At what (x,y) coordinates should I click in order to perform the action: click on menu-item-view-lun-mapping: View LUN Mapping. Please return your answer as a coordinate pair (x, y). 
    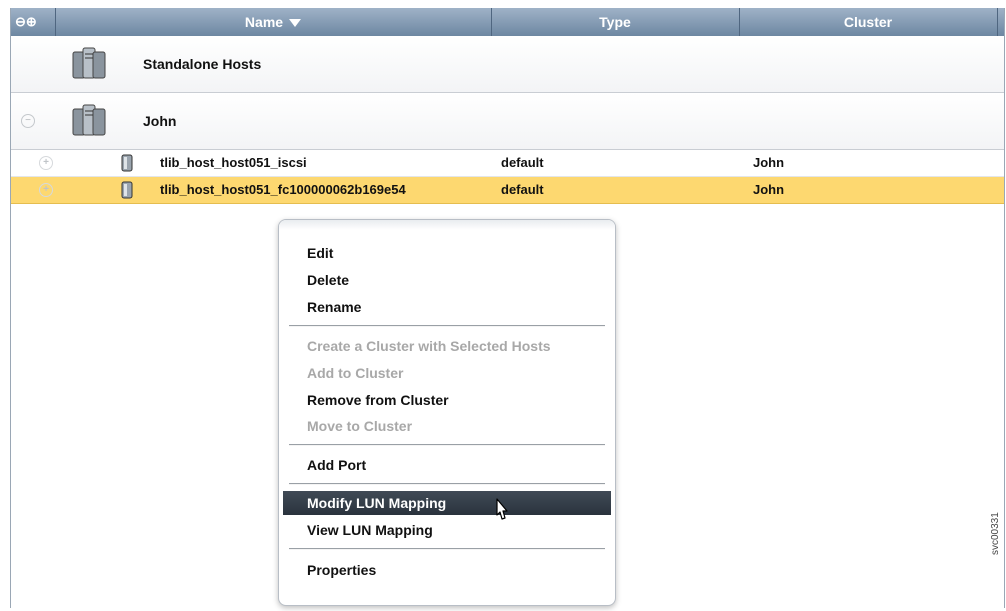
    Looking at the image, I should click on (447, 530).